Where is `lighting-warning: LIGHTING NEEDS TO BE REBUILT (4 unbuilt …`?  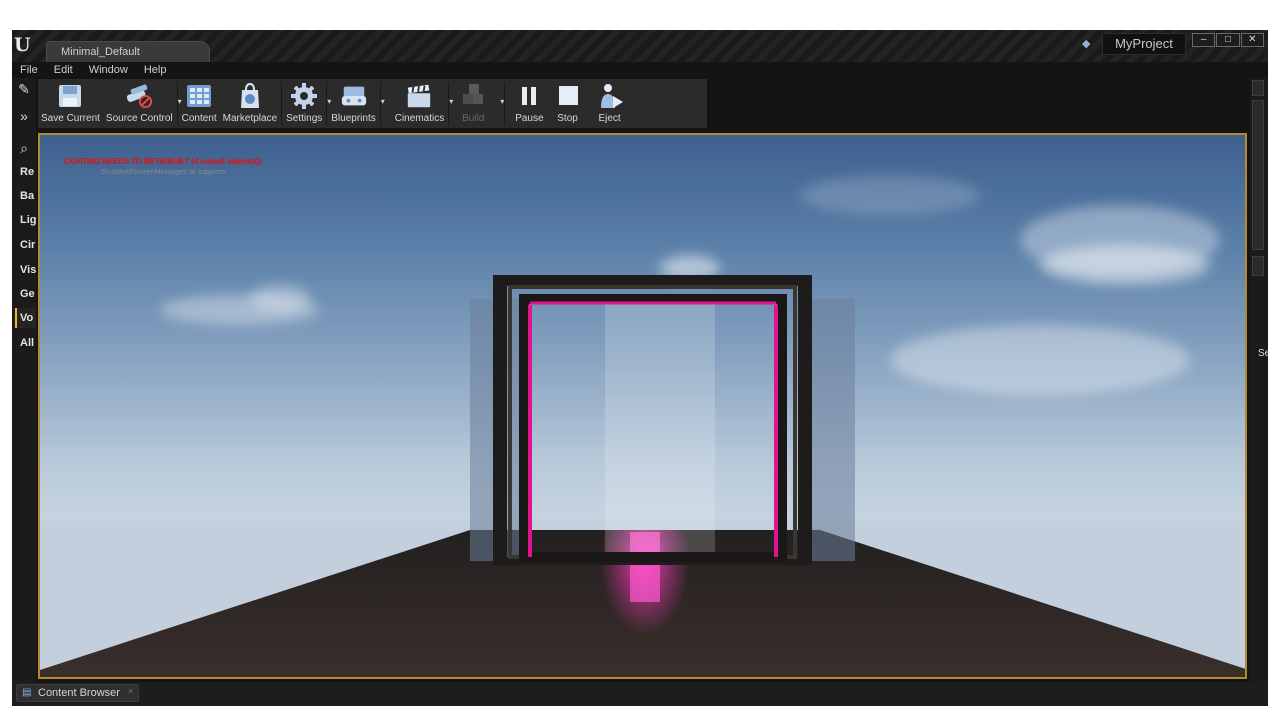 lighting-warning: LIGHTING NEEDS TO BE REBUILT (4 unbuilt … is located at coordinates (163, 161).